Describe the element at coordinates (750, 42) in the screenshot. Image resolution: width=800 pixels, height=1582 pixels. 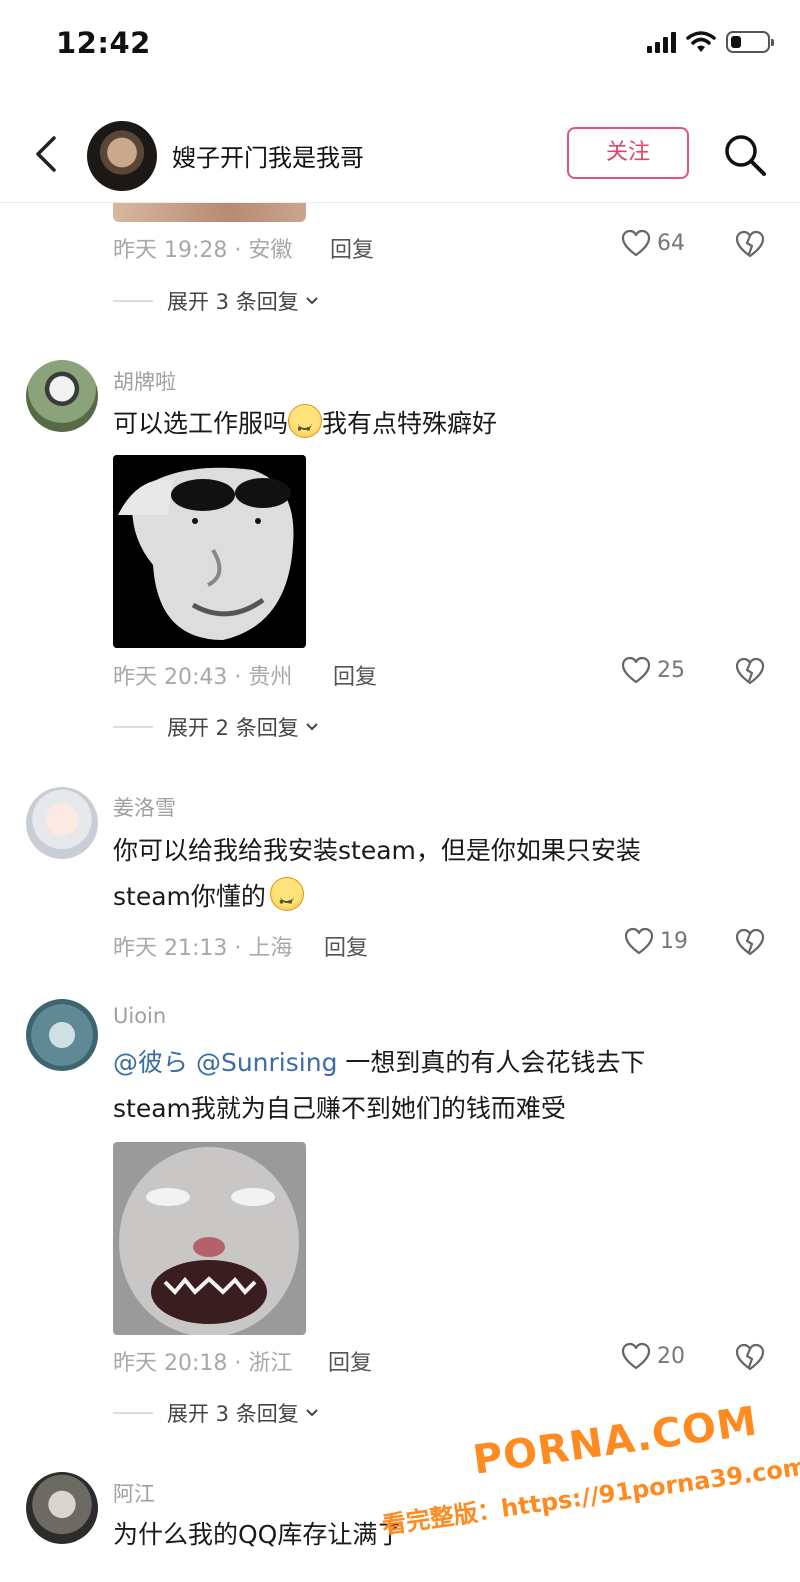
I see `battery-icon` at that location.